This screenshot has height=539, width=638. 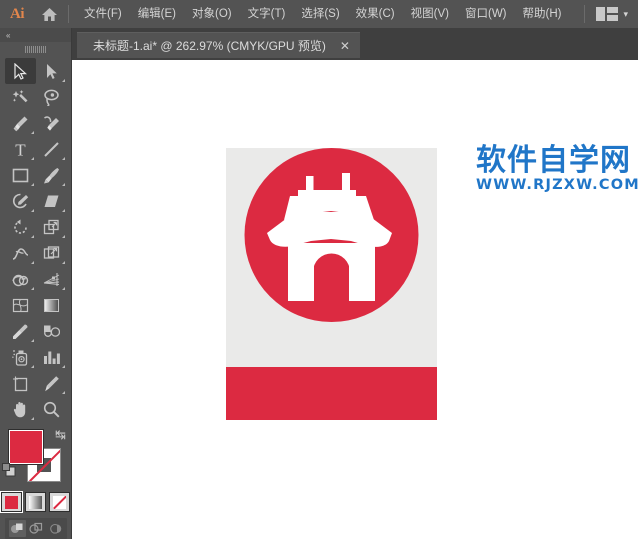 I want to click on rectangle-tool, so click(x=20, y=175).